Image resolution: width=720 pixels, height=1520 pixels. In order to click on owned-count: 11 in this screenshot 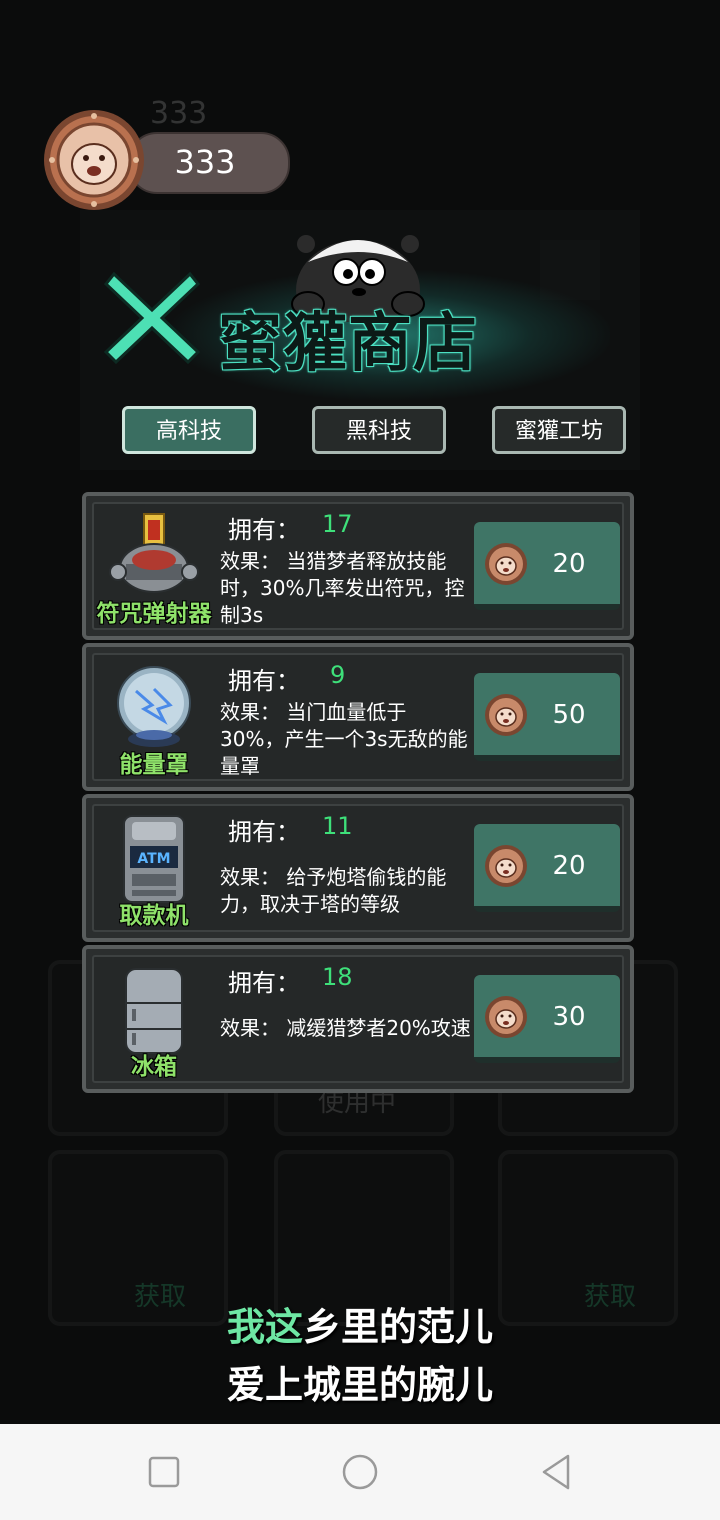, I will do `click(337, 826)`.